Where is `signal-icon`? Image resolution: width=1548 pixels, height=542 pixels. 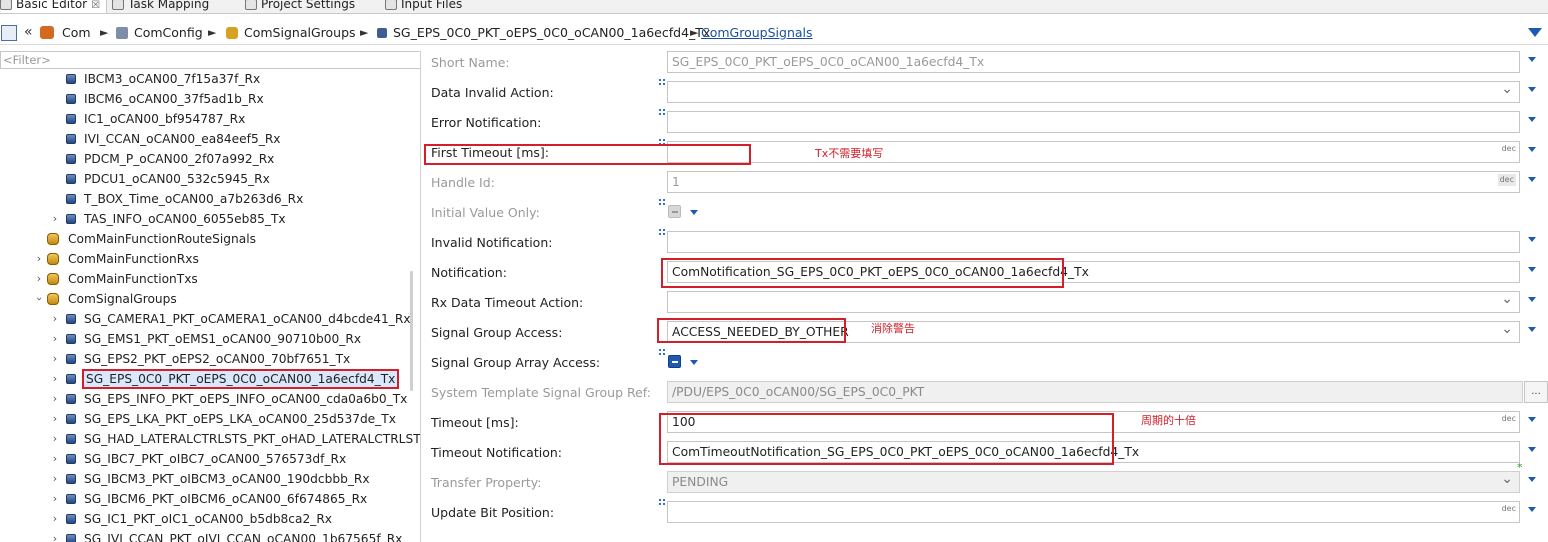 signal-icon is located at coordinates (71, 379).